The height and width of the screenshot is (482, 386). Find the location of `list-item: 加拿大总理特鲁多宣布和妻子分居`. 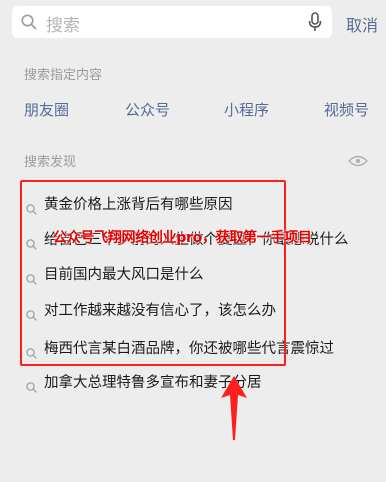

list-item: 加拿大总理特鲁多宣布和妻子分居 is located at coordinates (201, 383).